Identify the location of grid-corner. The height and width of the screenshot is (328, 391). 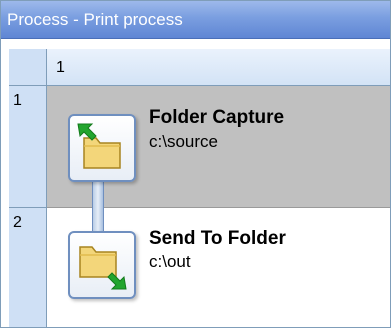
(28, 67).